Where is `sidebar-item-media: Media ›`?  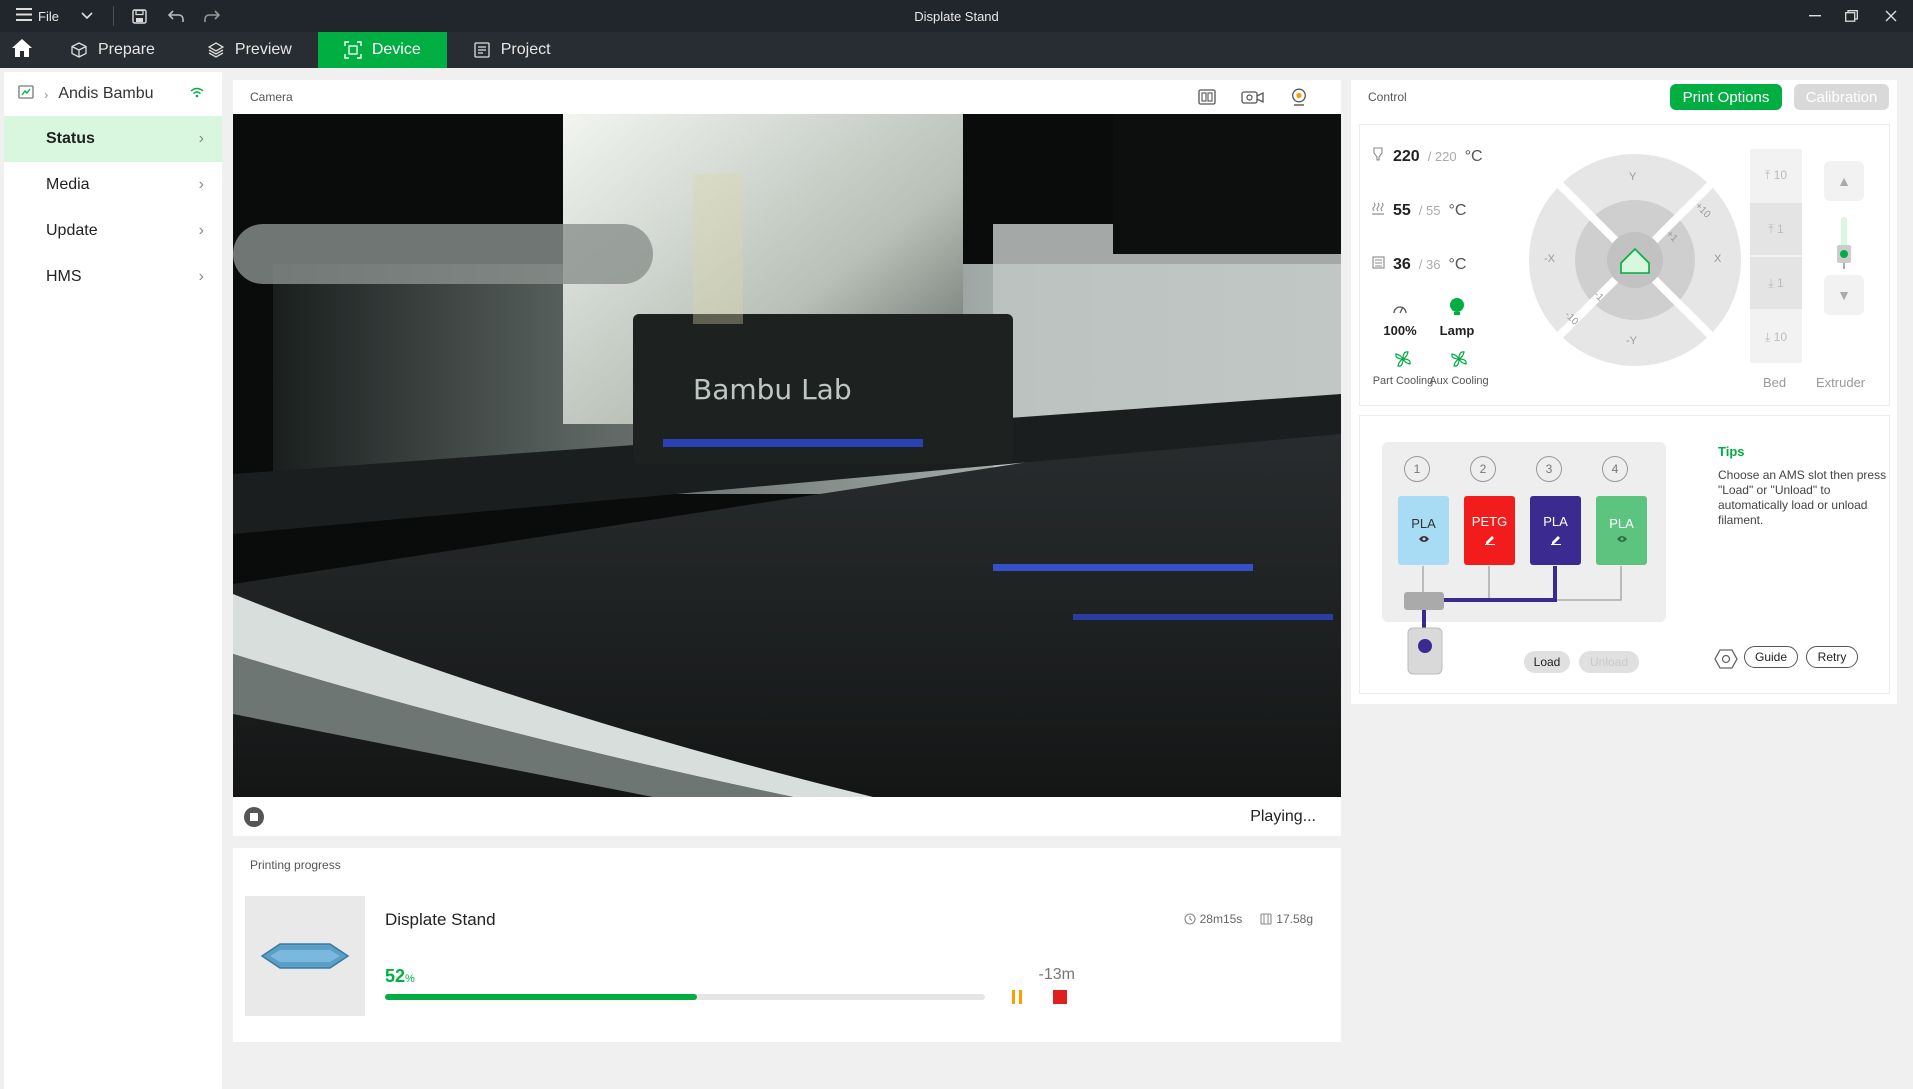 sidebar-item-media: Media › is located at coordinates (113, 185).